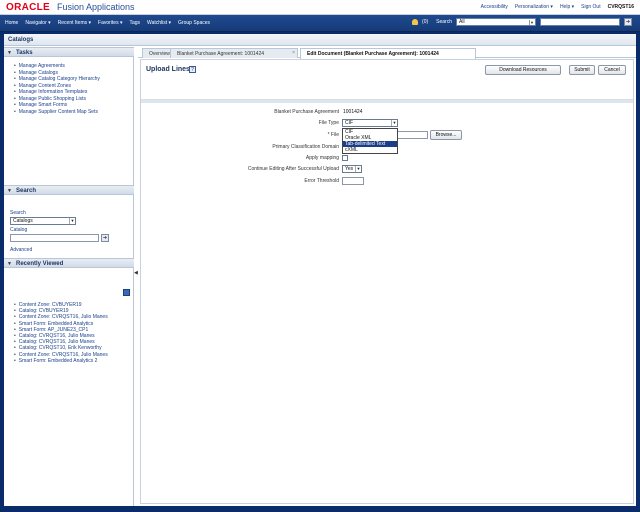  Describe the element at coordinates (74, 23) in the screenshot. I see `nav-recent-items: Recent Items ▾` at that location.